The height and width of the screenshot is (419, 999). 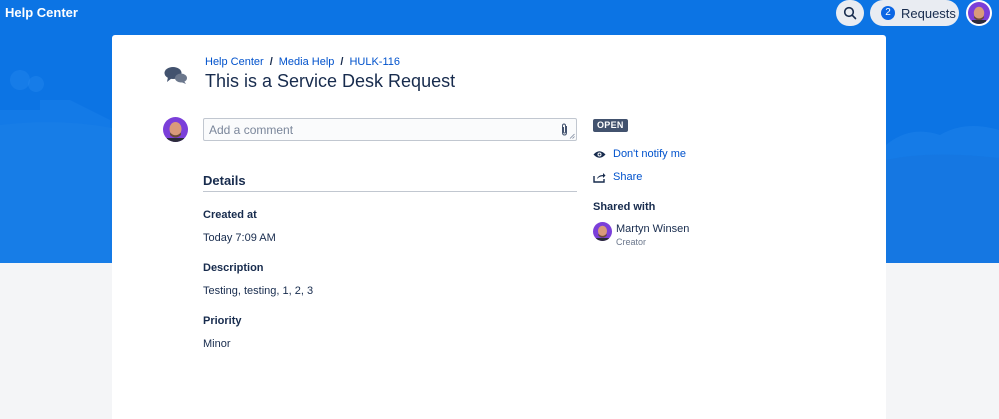 What do you see at coordinates (650, 154) in the screenshot?
I see `notify-label: Don't notify me` at bounding box center [650, 154].